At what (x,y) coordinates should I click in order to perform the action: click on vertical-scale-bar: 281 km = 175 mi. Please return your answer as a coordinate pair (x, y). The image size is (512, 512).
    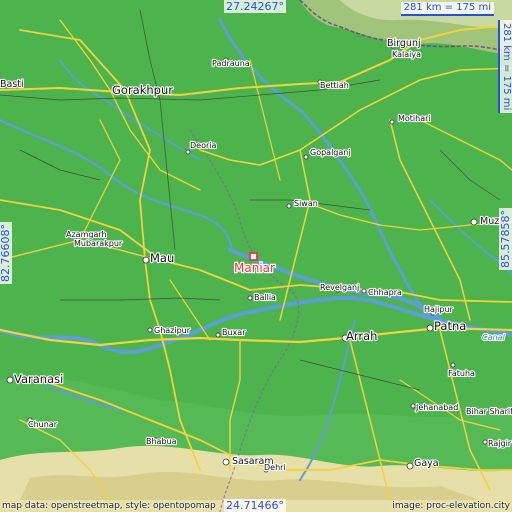
    Looking at the image, I should click on (505, 67).